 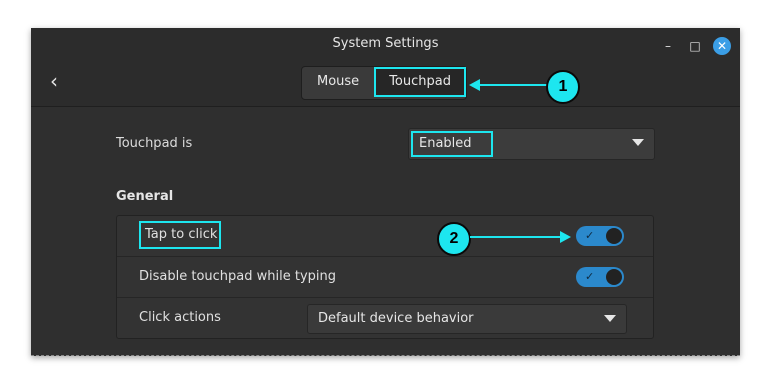 What do you see at coordinates (154, 143) in the screenshot?
I see `touchpad-is-label: Touchpad is` at bounding box center [154, 143].